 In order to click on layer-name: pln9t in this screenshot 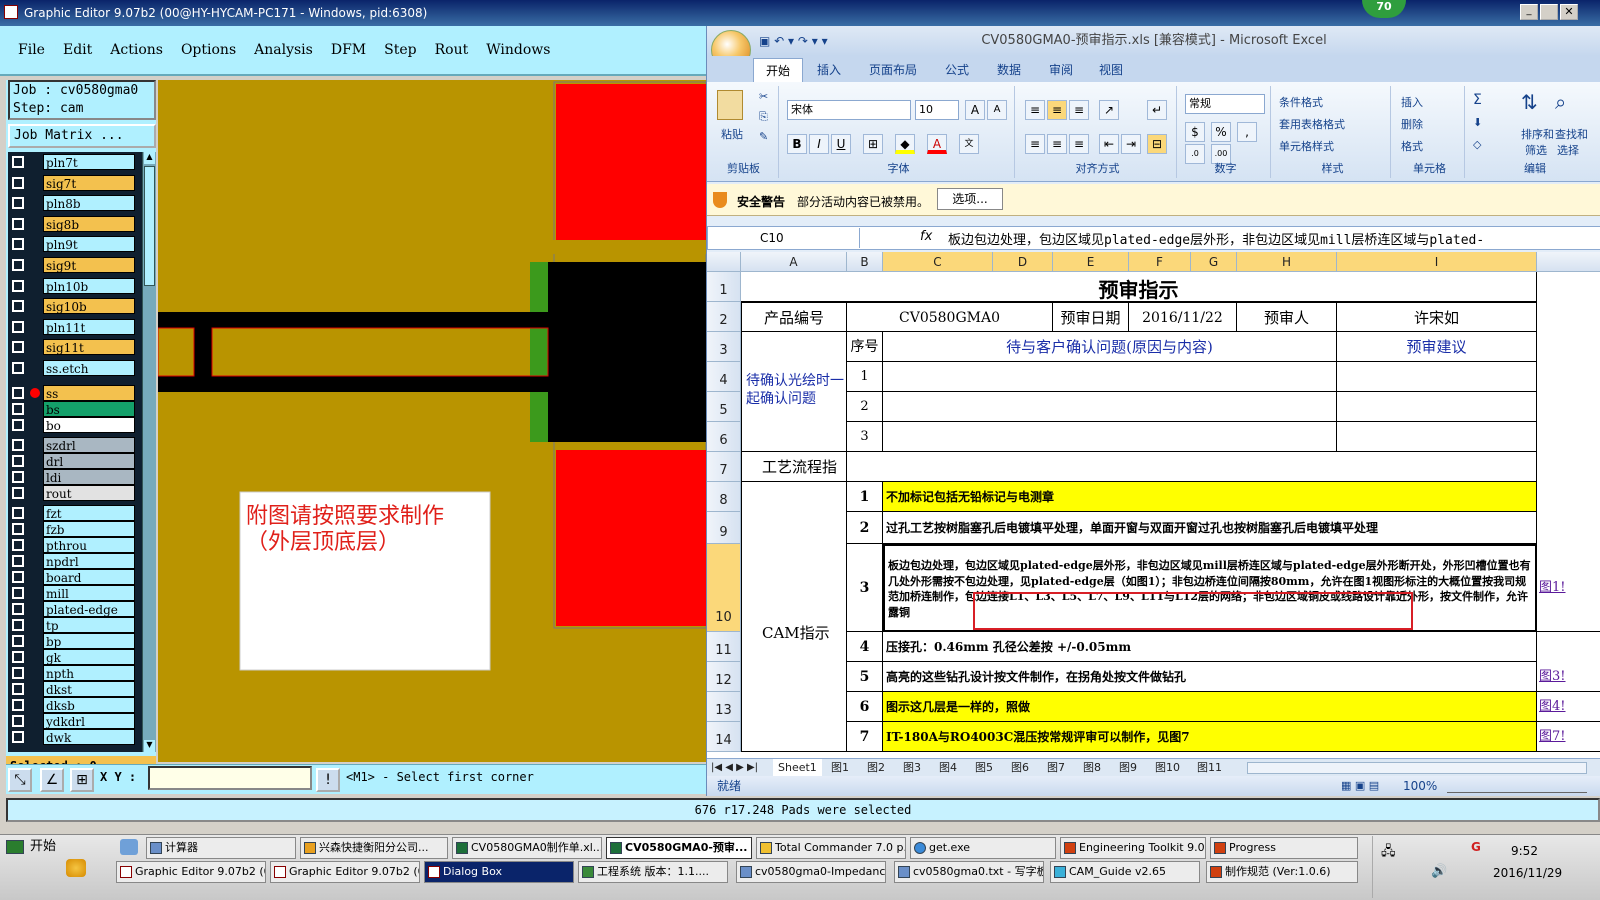, I will do `click(89, 244)`.